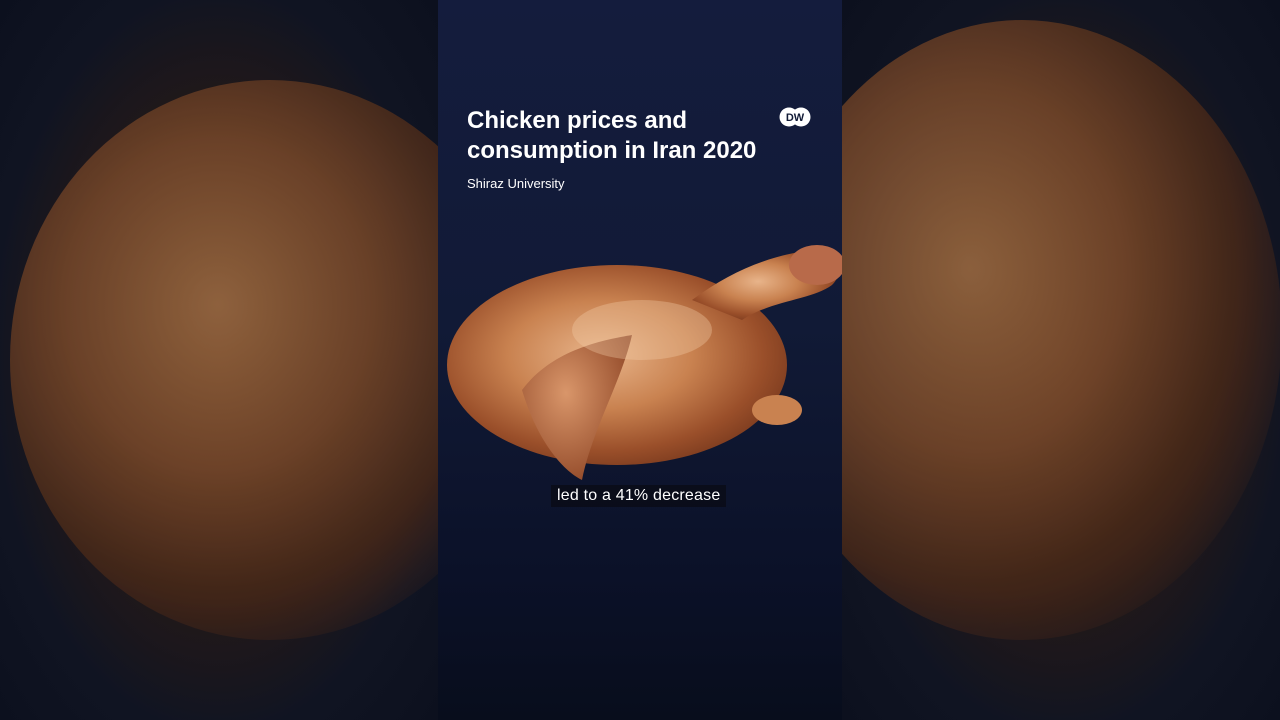  What do you see at coordinates (644, 362) in the screenshot?
I see `roast-chicken-image` at bounding box center [644, 362].